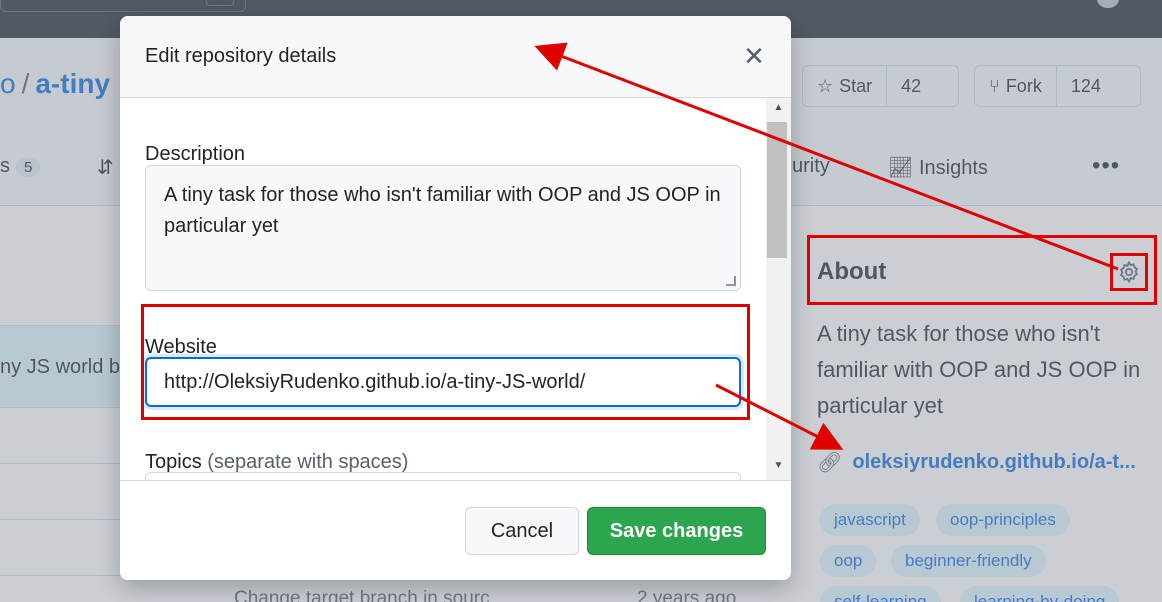 This screenshot has width=1162, height=602. Describe the element at coordinates (731, 281) in the screenshot. I see `resize-handle` at that location.